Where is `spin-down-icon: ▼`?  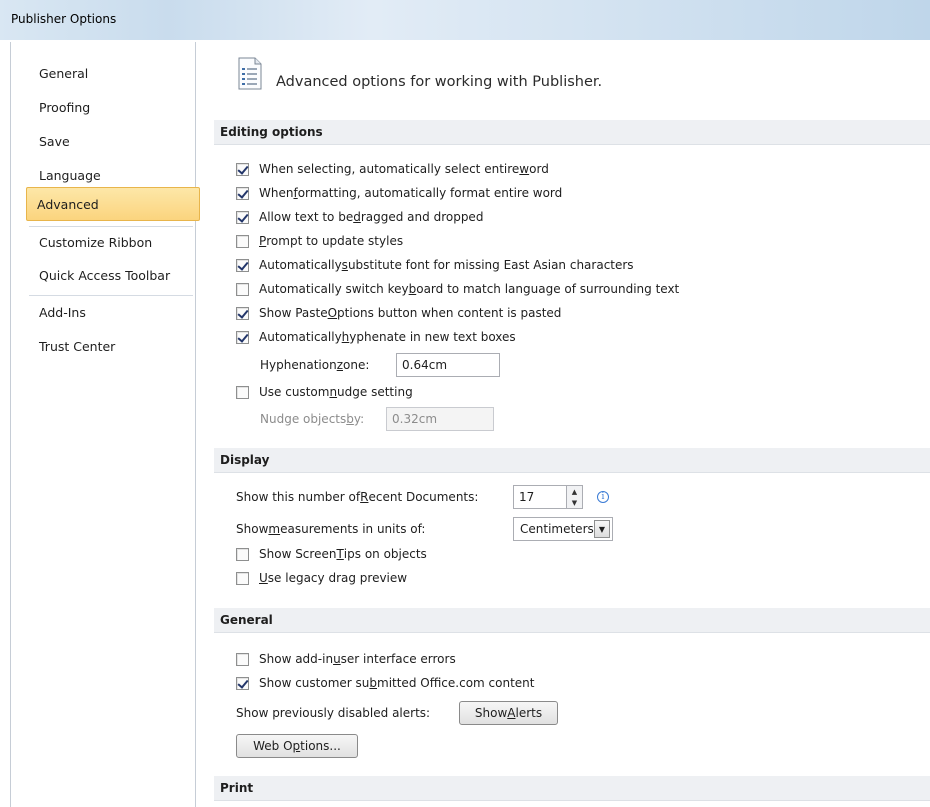
spin-down-icon: ▼ is located at coordinates (574, 502).